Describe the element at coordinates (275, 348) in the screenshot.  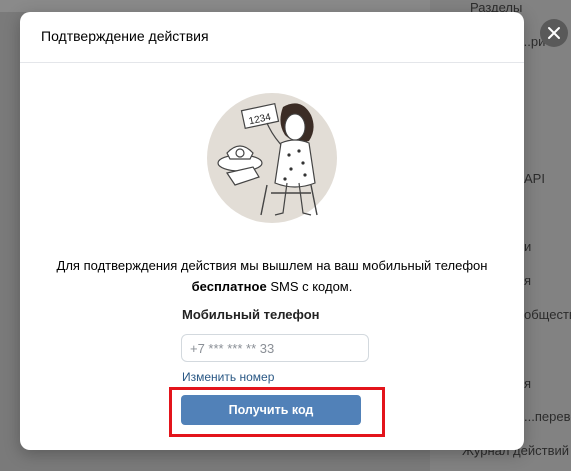
I see `phone-input` at that location.